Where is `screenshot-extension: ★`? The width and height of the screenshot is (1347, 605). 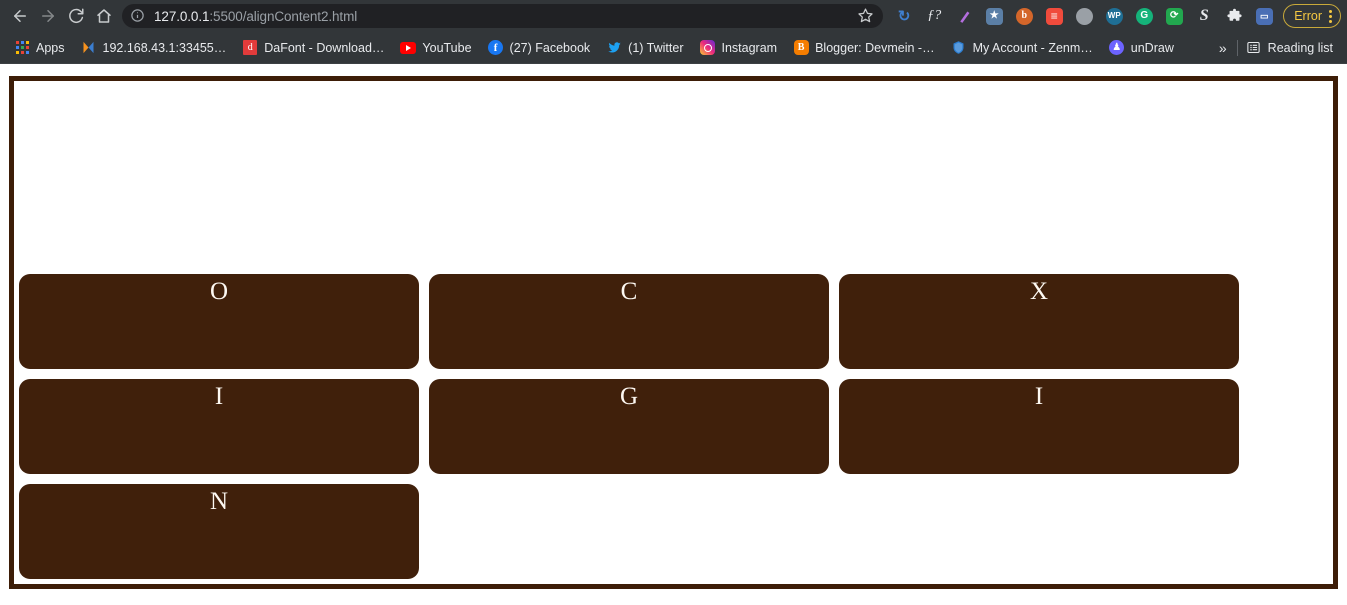
screenshot-extension: ★ is located at coordinates (994, 16).